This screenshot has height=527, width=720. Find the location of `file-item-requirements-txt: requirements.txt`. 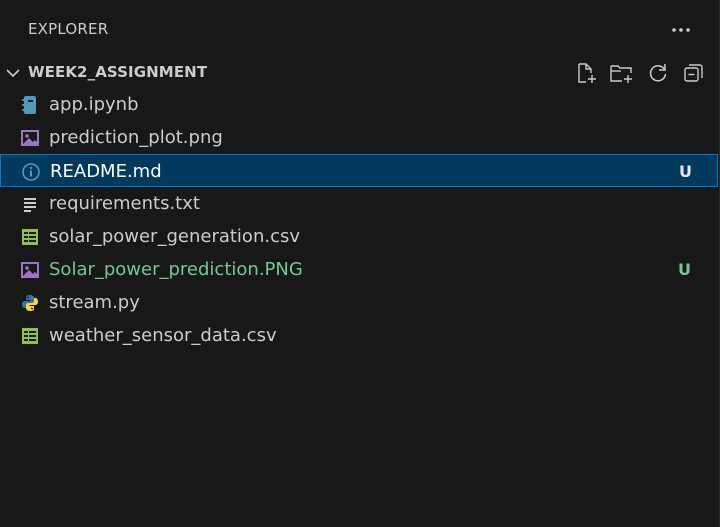

file-item-requirements-txt: requirements.txt is located at coordinates (359, 203).